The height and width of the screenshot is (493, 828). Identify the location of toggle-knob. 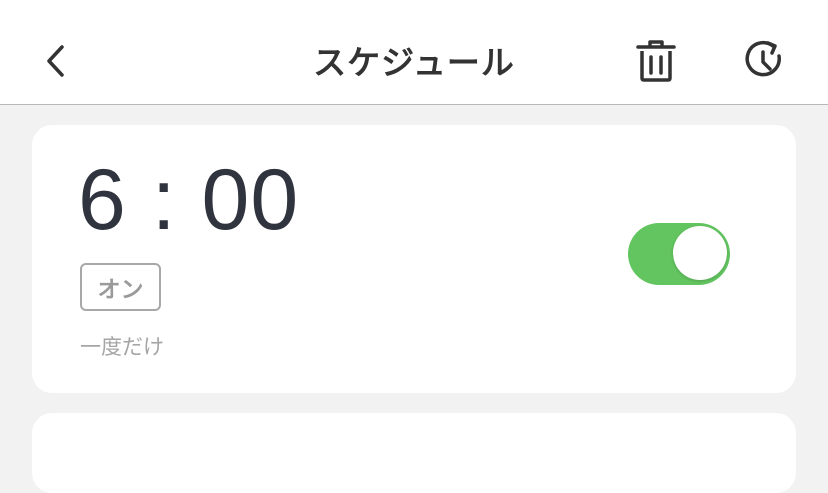
(700, 253).